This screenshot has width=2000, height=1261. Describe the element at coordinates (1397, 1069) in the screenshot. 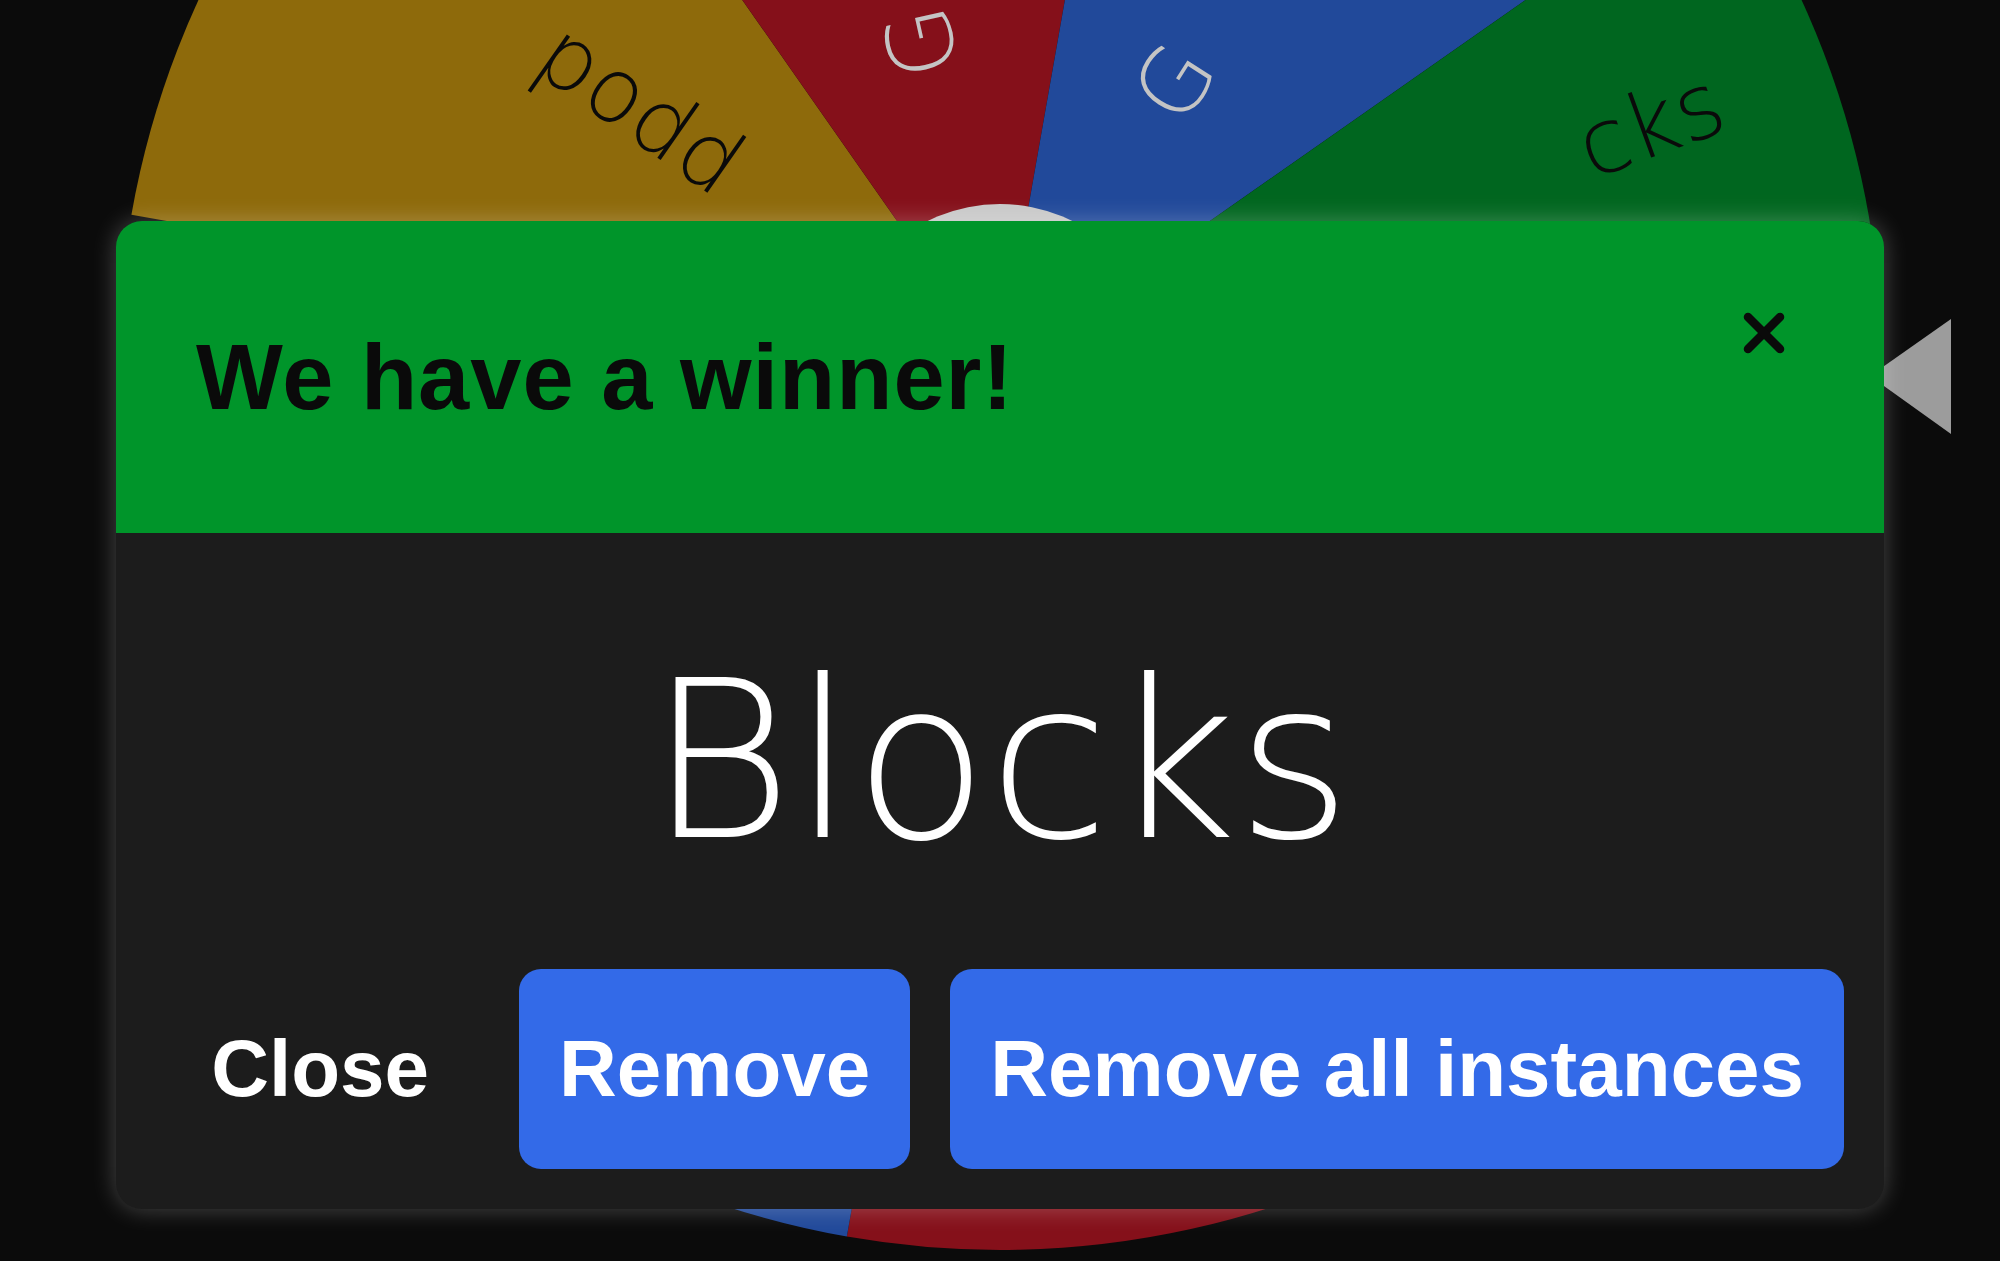

I see `remove-button: Remove all instances` at that location.